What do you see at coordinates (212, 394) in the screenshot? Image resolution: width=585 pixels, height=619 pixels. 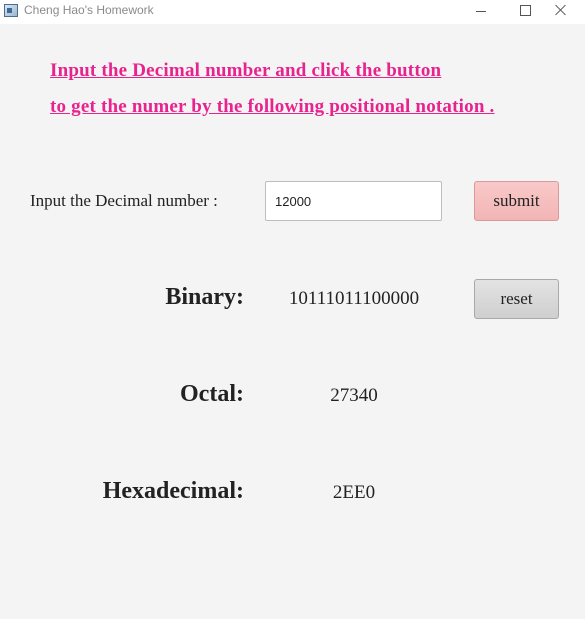 I see `octal-label: Octal:` at bounding box center [212, 394].